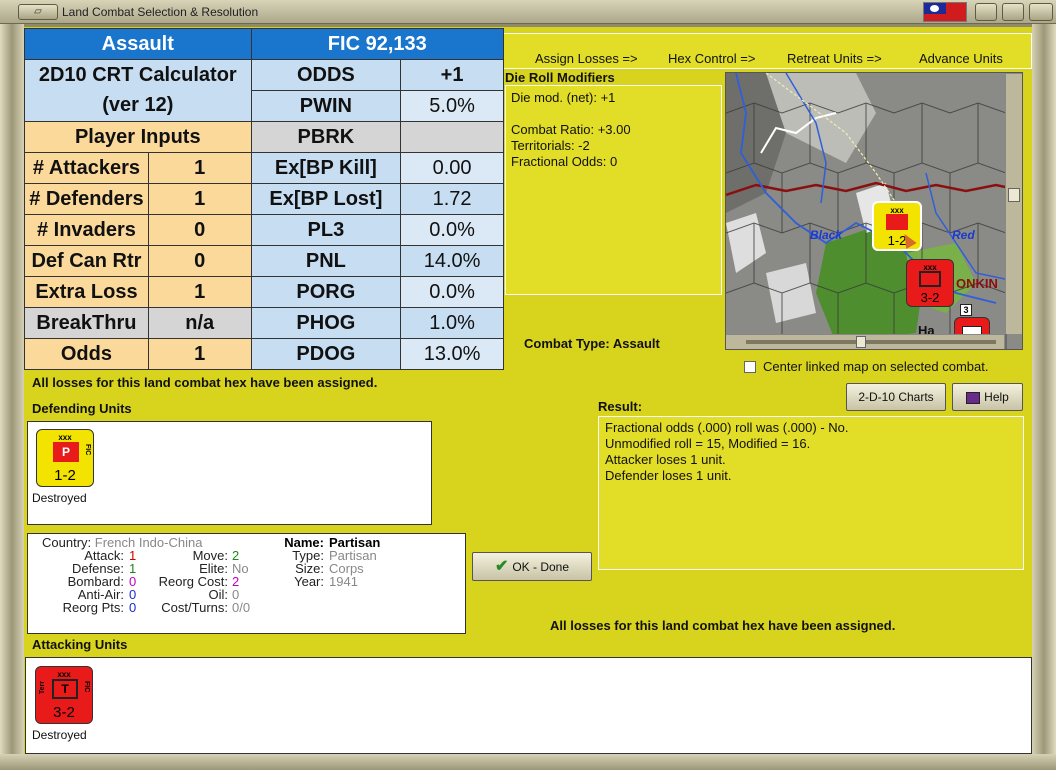 This screenshot has width=1056, height=770. Describe the element at coordinates (241, 607) in the screenshot. I see `info-cost-turns-value: 0/0` at that location.